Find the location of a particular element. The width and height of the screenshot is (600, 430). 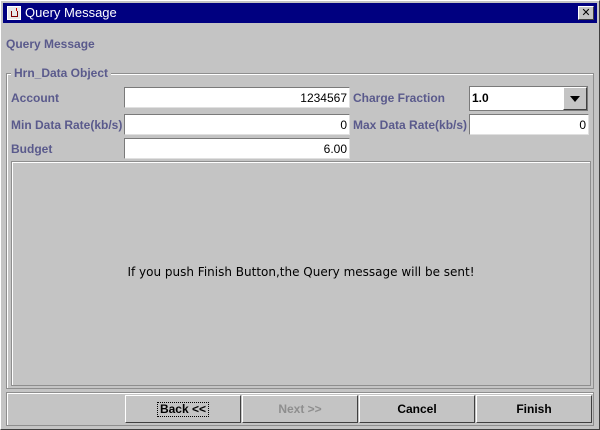

charge-fraction-label: Charge Fraction is located at coordinates (399, 98).